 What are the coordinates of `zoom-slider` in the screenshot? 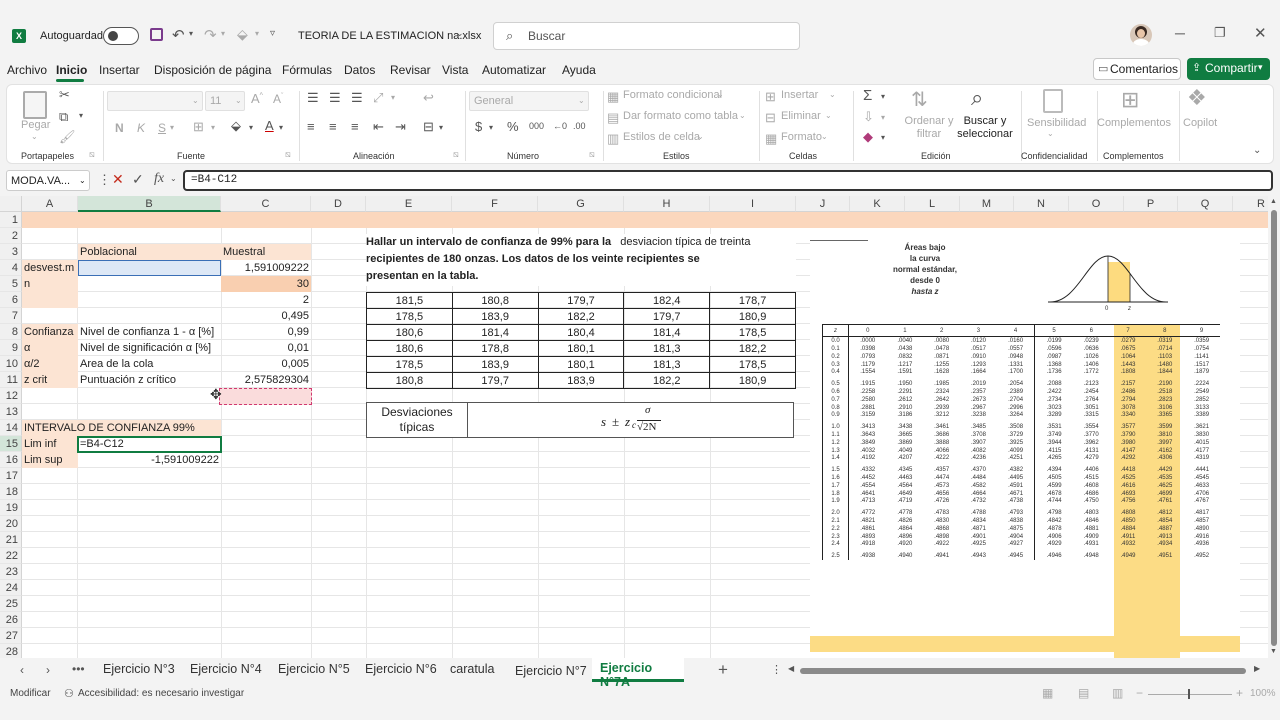 It's located at (1190, 694).